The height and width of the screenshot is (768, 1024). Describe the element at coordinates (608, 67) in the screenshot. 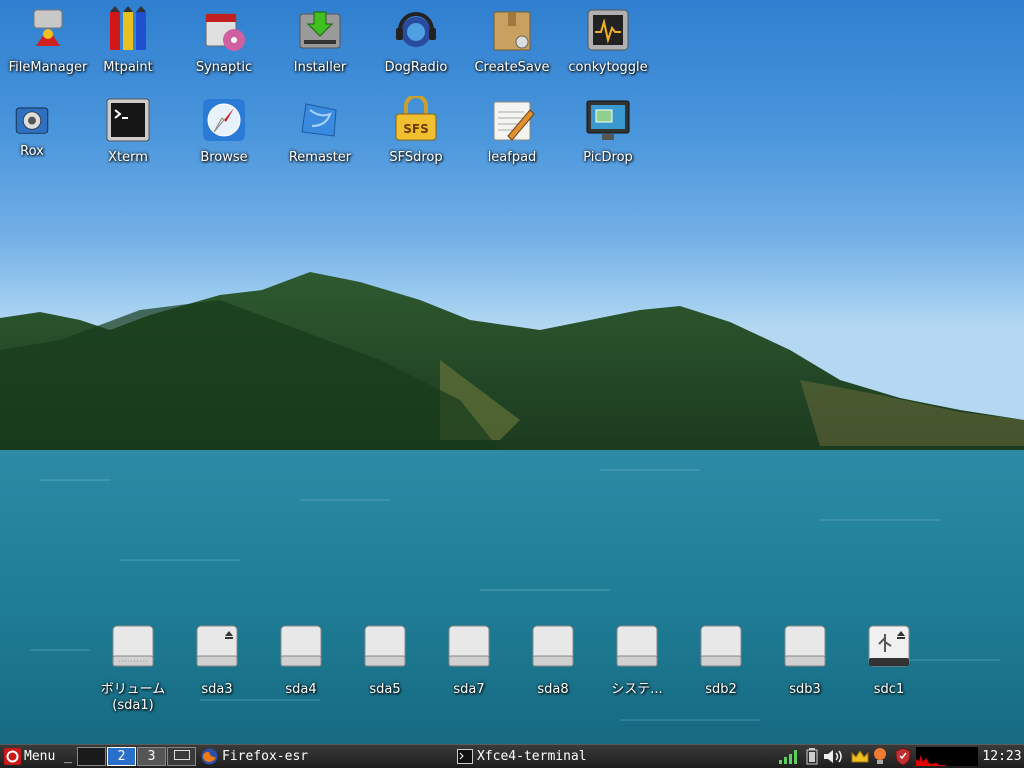

I see `icon-label: conkytoggle` at that location.